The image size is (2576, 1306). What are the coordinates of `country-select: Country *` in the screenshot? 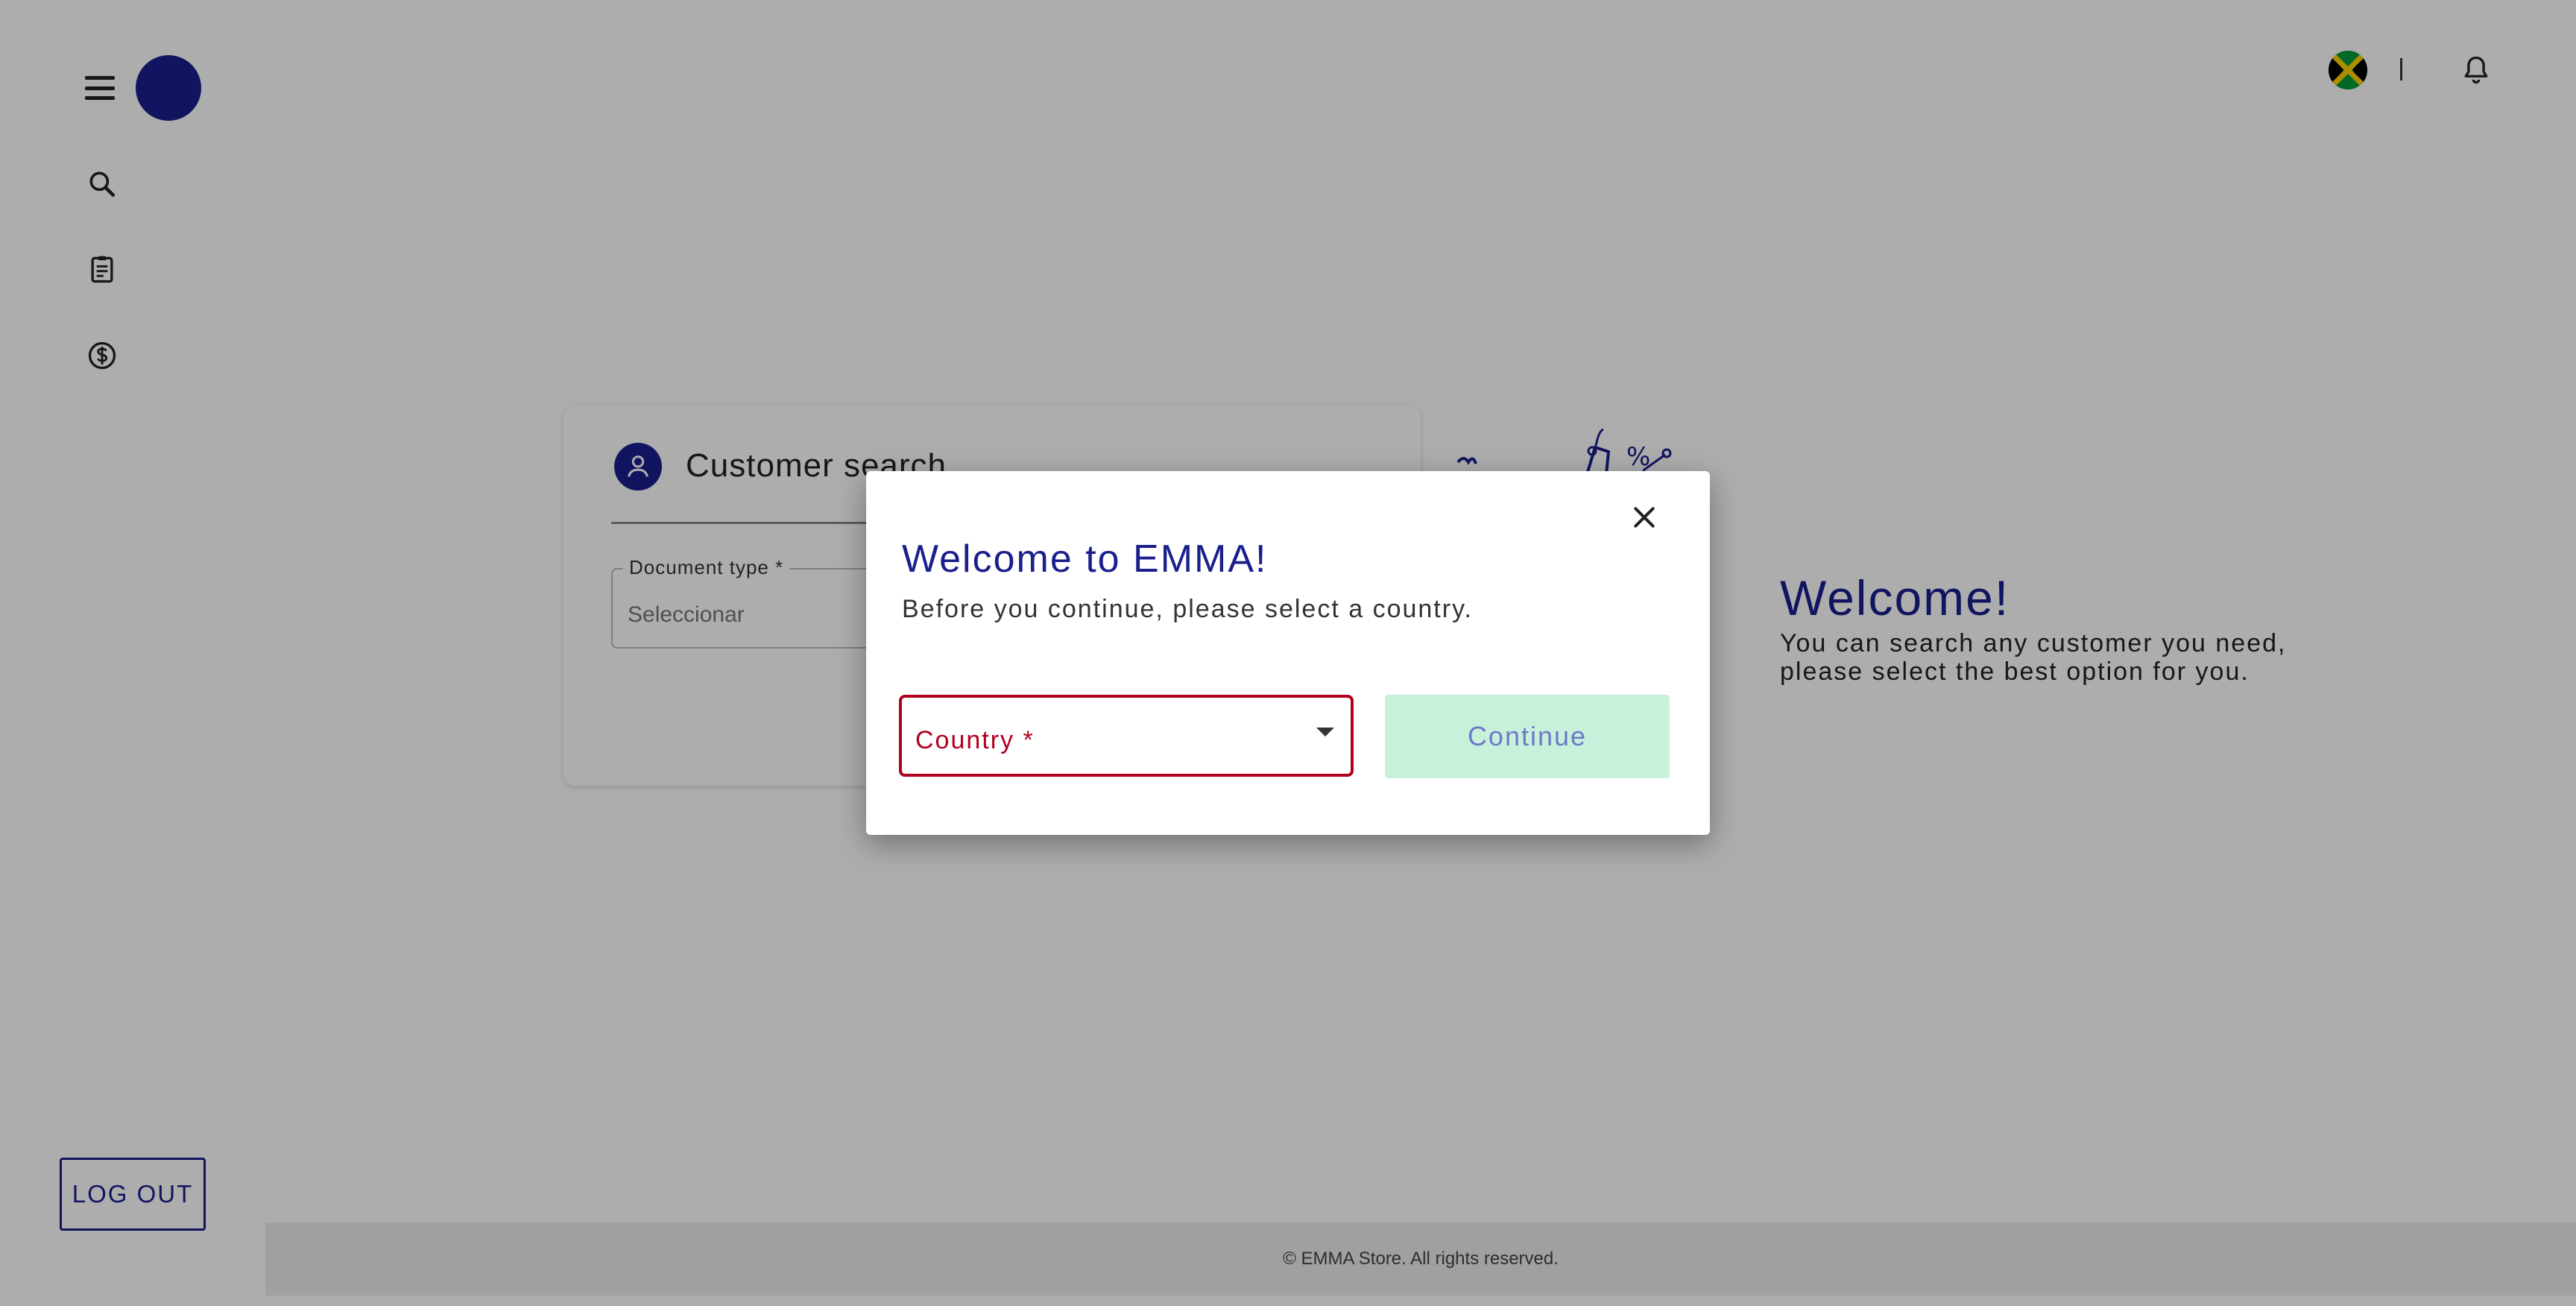 It's located at (1126, 736).